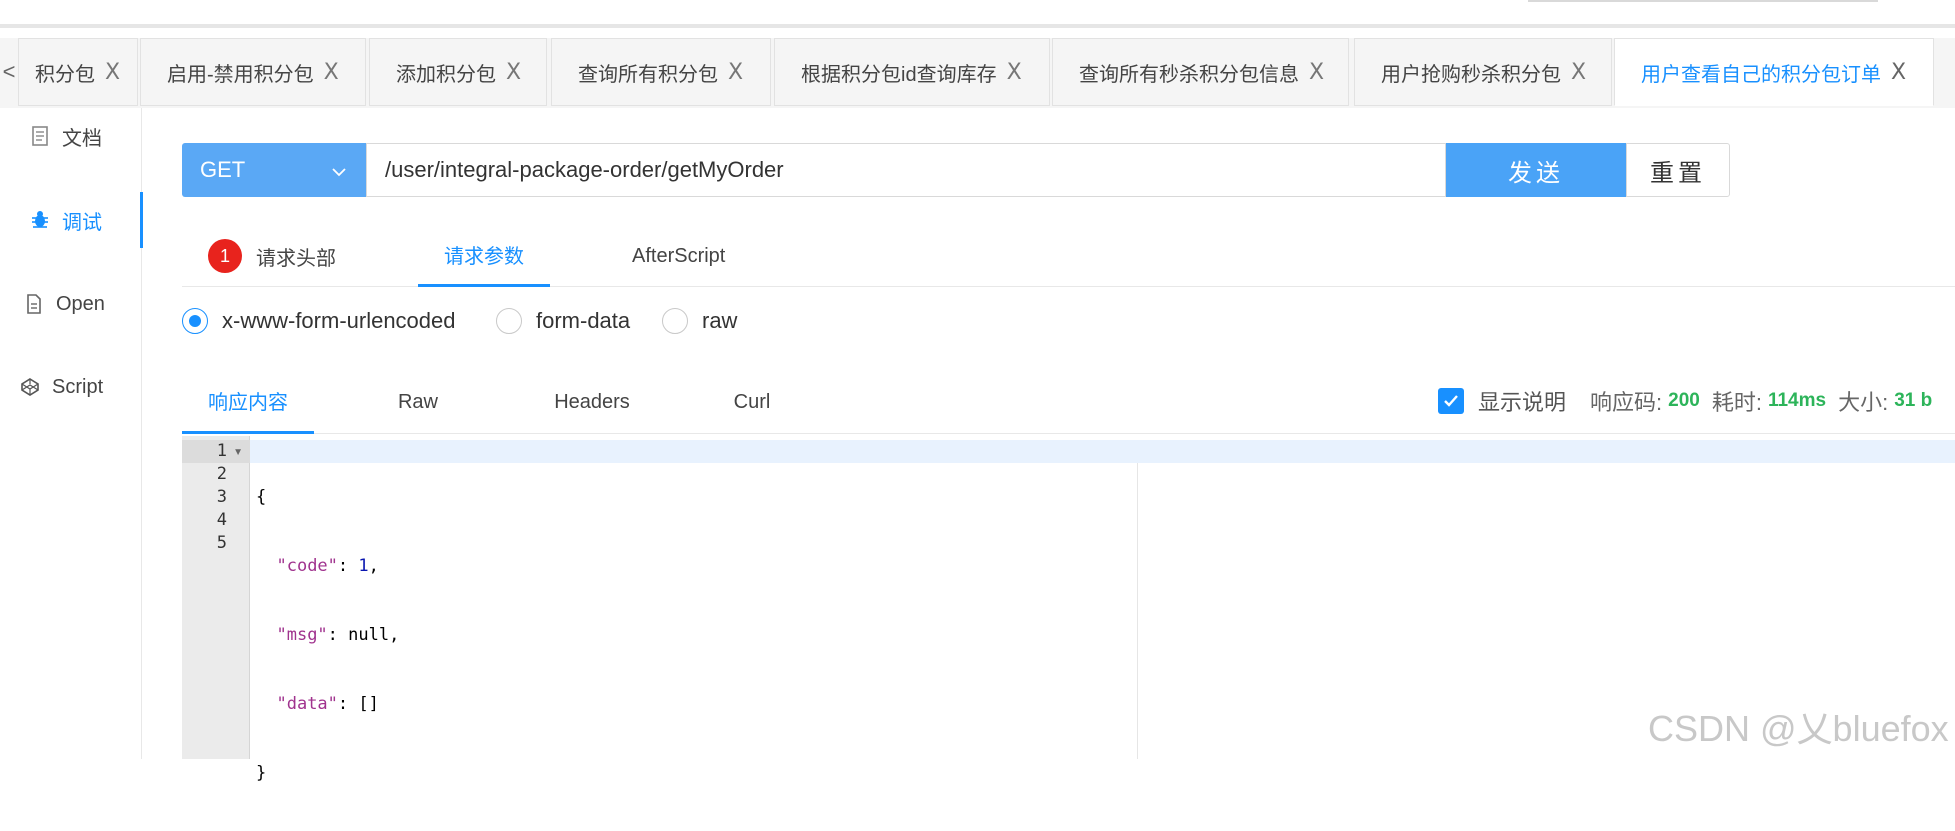  I want to click on method-value: GET, so click(223, 169).